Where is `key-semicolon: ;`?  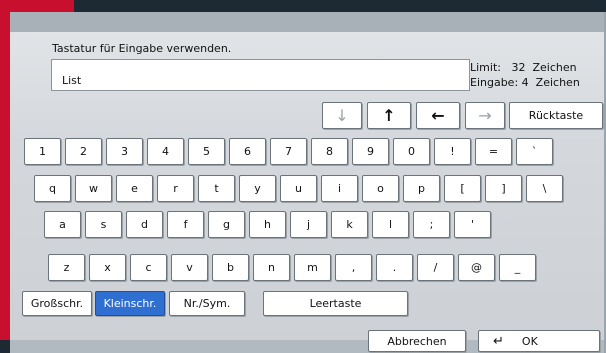
key-semicolon: ; is located at coordinates (431, 224).